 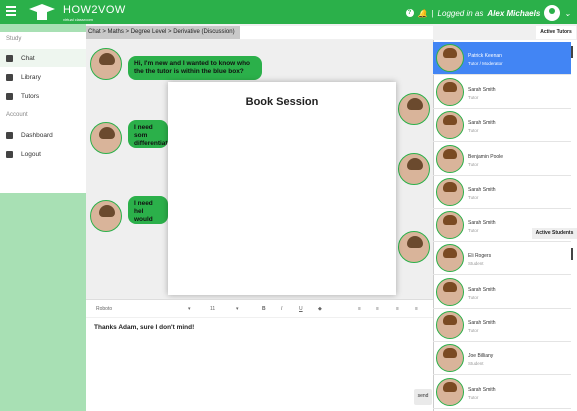 I want to click on logged-in-label: Logged in as, so click(x=460, y=13).